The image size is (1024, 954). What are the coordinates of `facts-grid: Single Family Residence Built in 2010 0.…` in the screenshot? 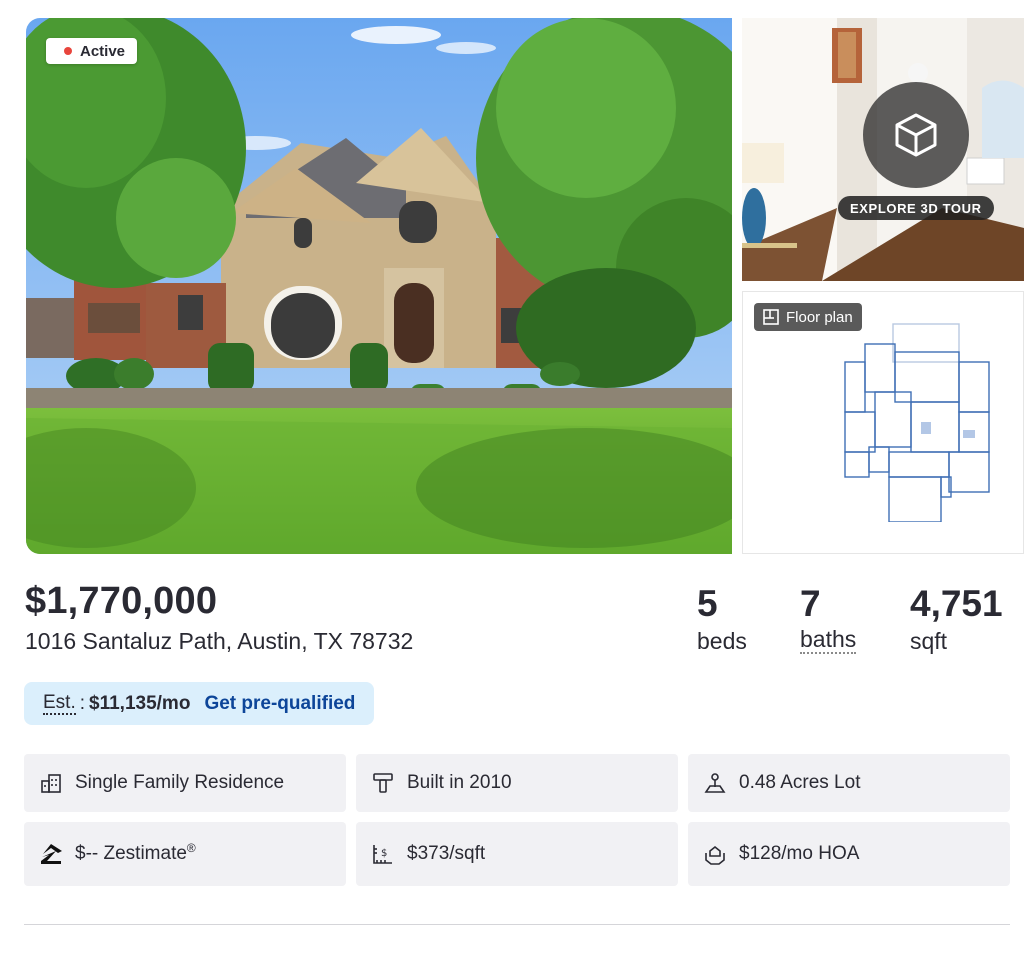 It's located at (517, 820).